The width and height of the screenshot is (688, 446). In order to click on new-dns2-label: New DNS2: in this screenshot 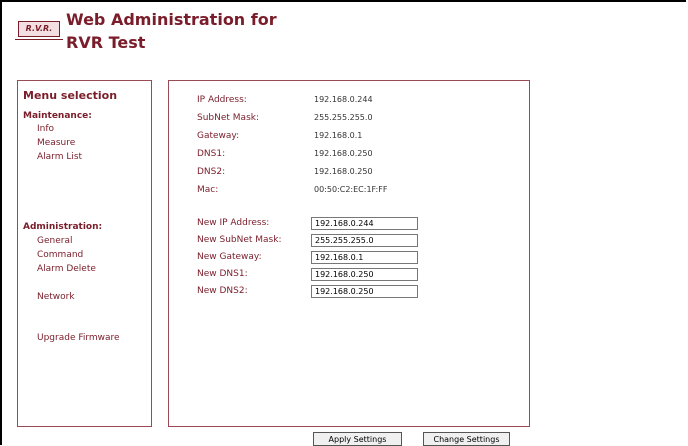, I will do `click(222, 291)`.